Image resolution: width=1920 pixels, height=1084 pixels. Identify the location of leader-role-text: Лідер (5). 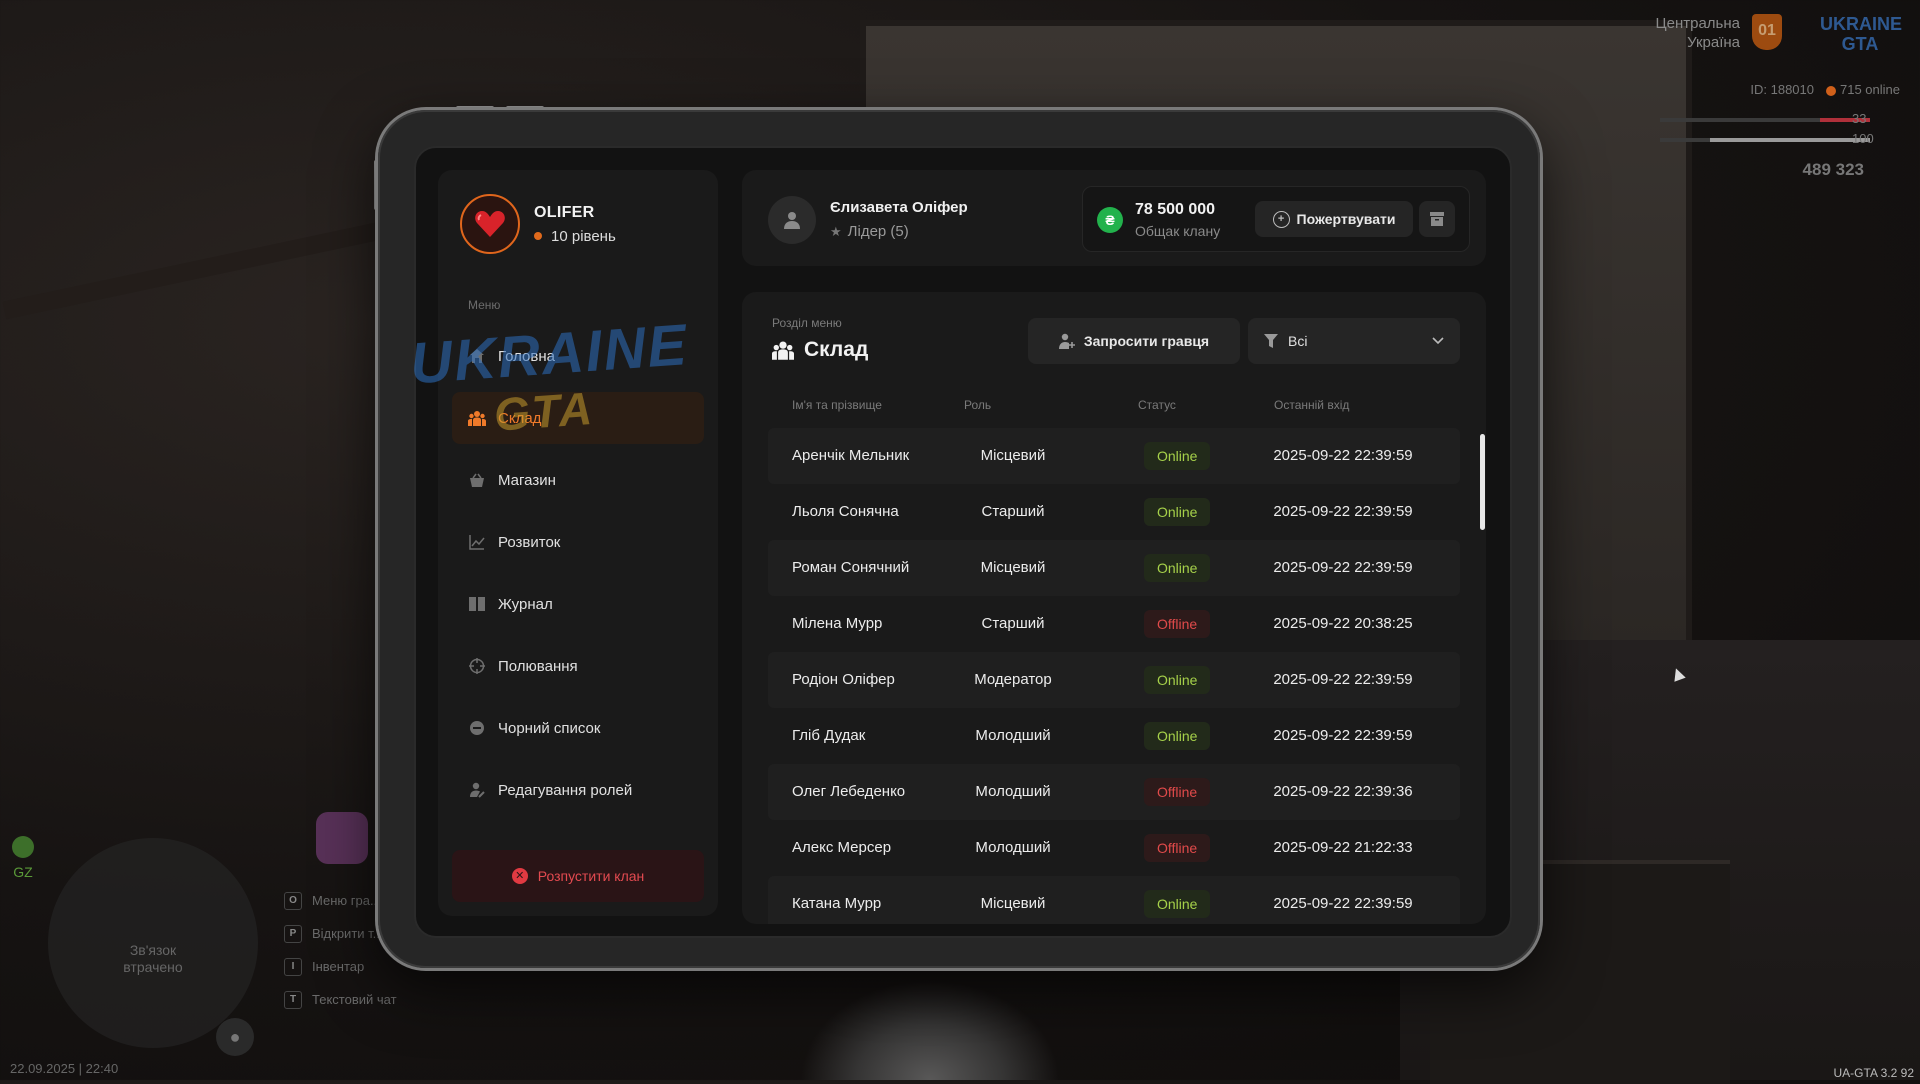
(878, 231).